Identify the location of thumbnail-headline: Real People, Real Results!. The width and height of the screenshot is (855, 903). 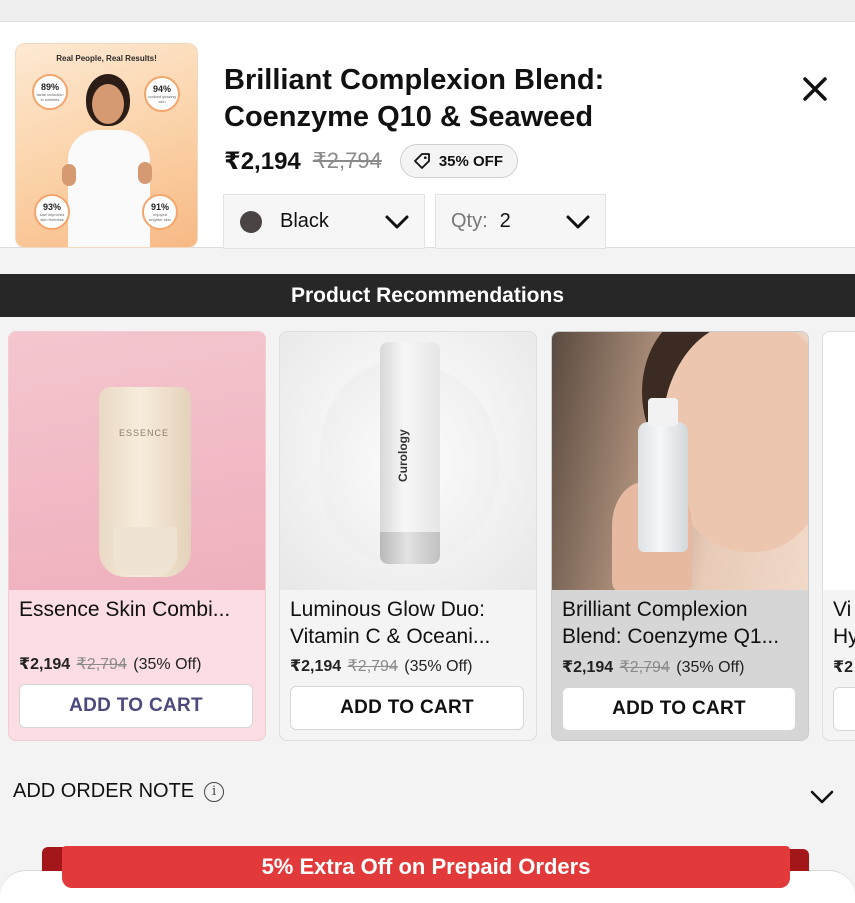
(106, 58).